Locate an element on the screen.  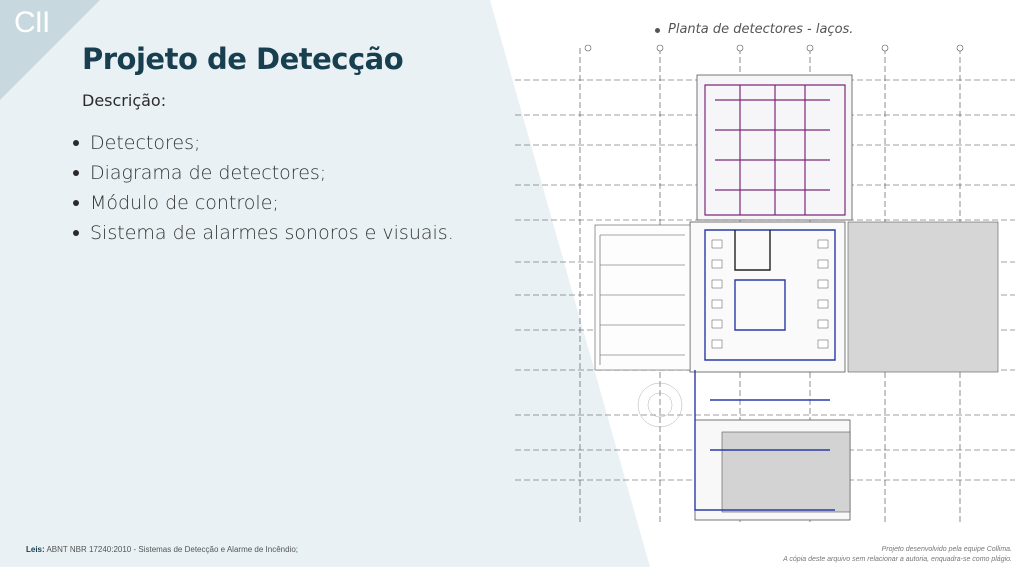
logo: CII is located at coordinates (32, 22).